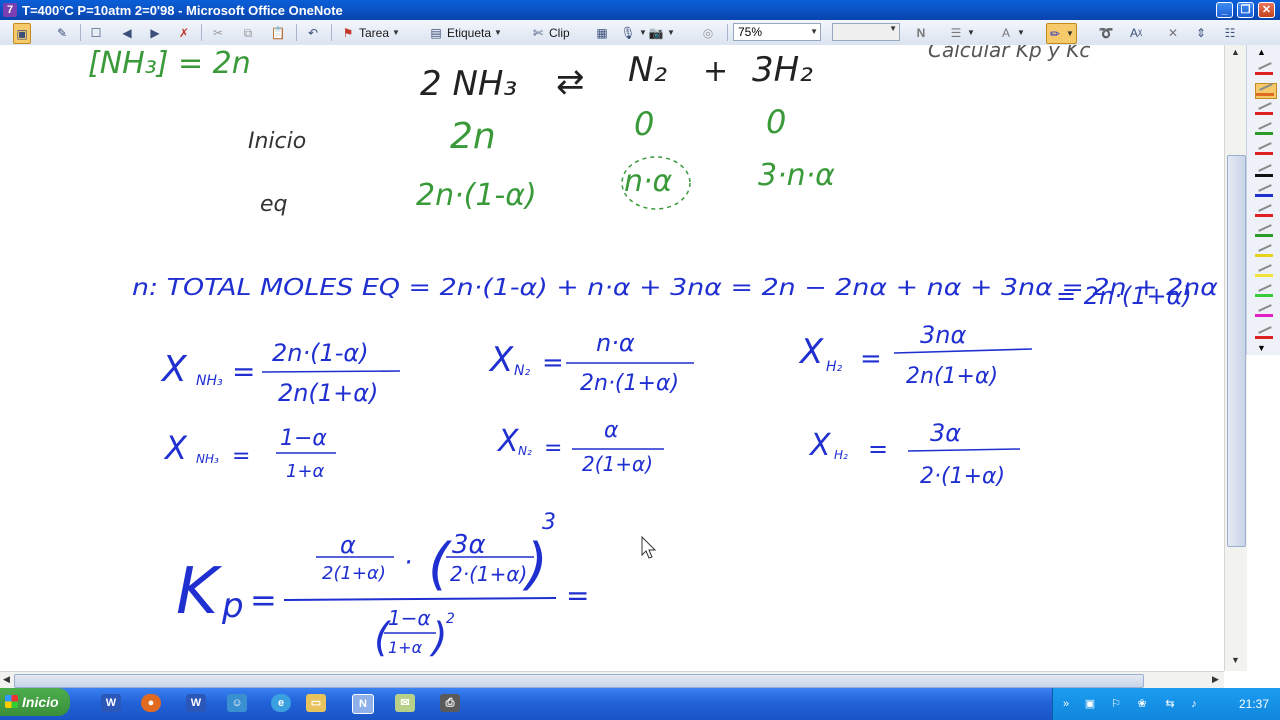  Describe the element at coordinates (274, 204) in the screenshot. I see `hw-label-eq: eq` at that location.